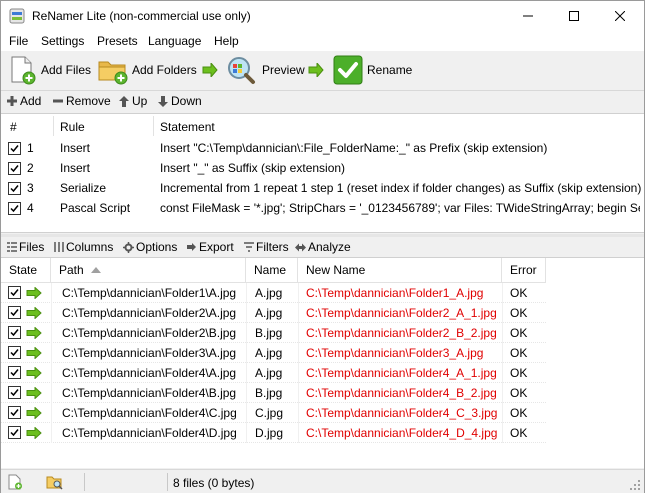 The width and height of the screenshot is (645, 493). I want to click on menu-bar: File Settings Presets Language Help, so click(322, 41).